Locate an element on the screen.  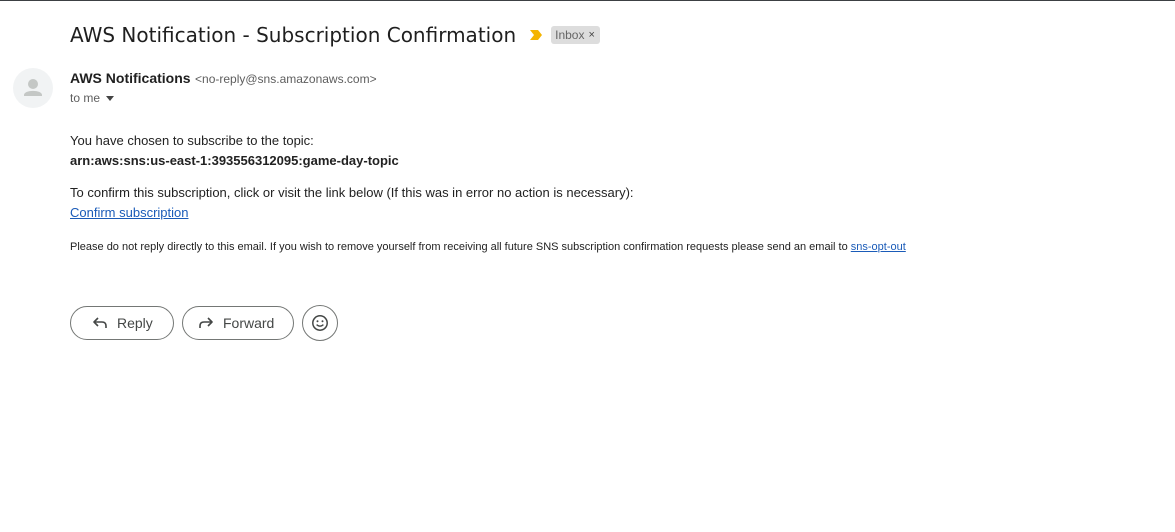
remove-label-icon: × is located at coordinates (591, 35).